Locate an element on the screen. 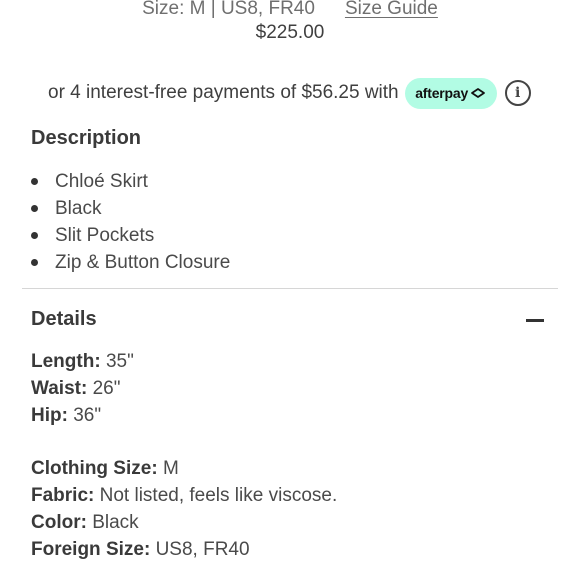 The width and height of the screenshot is (580, 580). spec-hip: Hip: 36" is located at coordinates (66, 415).